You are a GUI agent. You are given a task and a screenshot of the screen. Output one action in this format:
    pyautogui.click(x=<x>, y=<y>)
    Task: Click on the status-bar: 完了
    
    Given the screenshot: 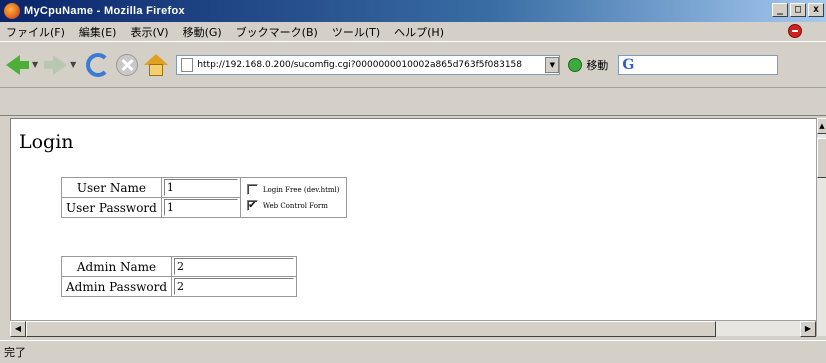 What is the action you would take?
    pyautogui.click(x=413, y=351)
    